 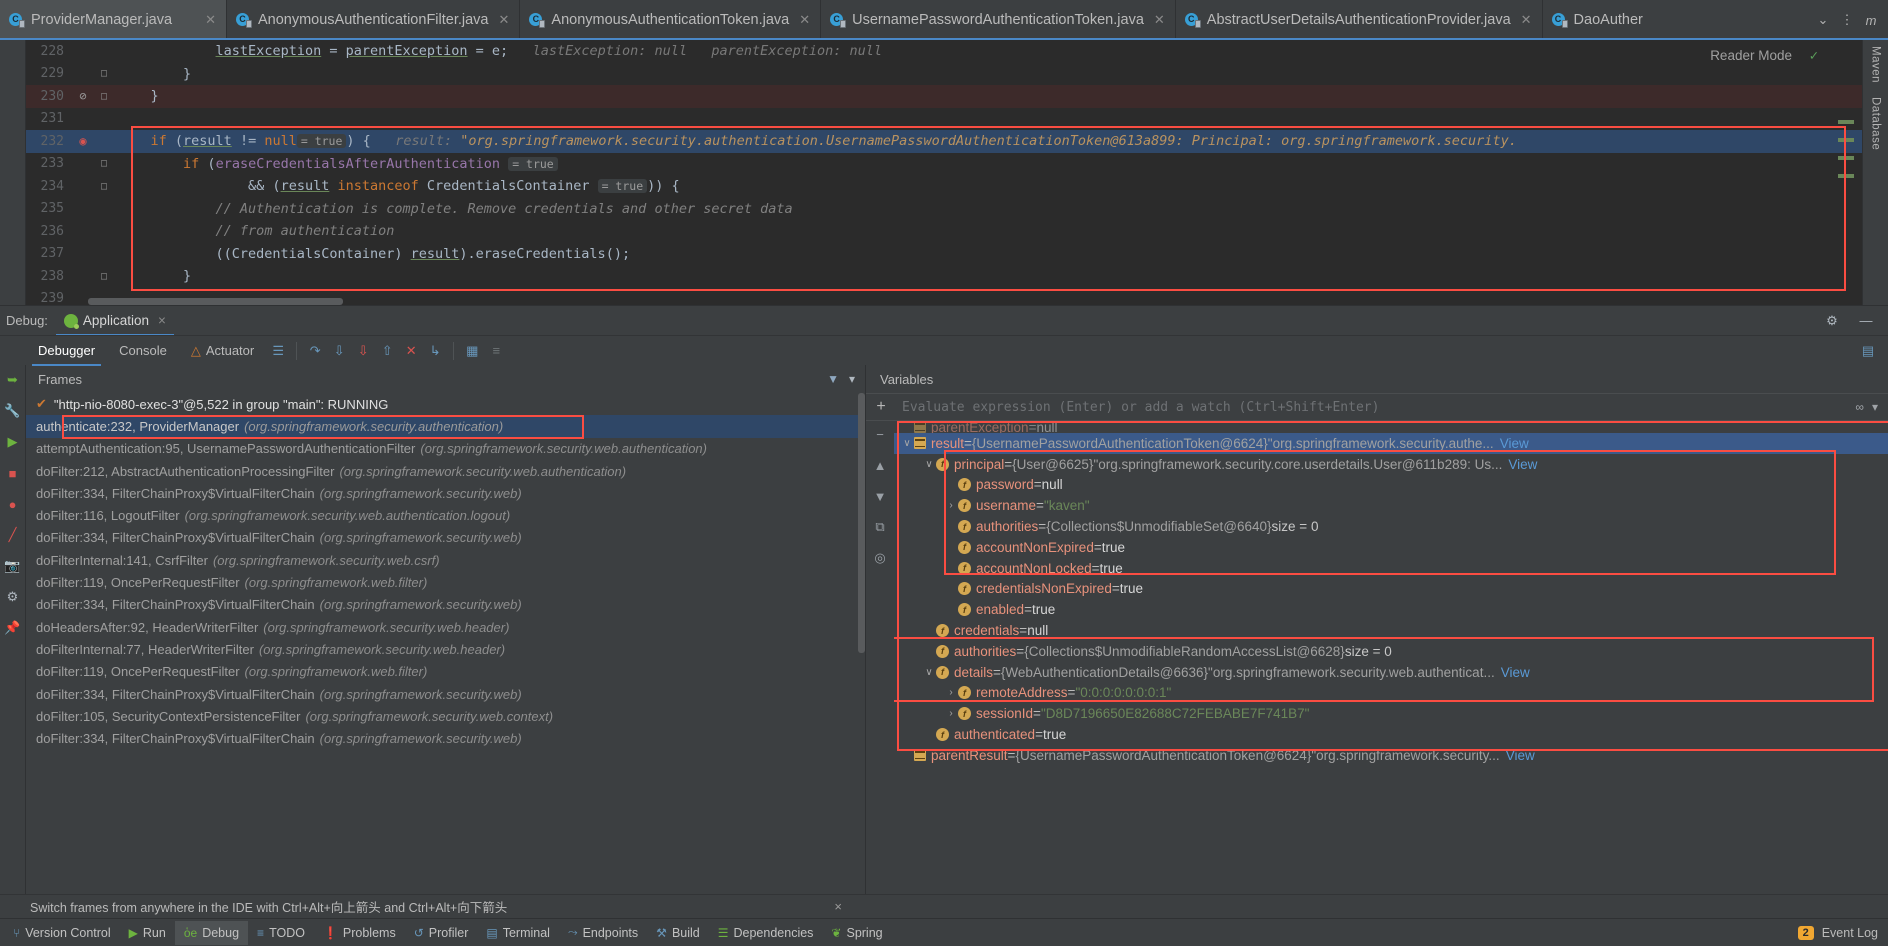 What do you see at coordinates (363, 351) in the screenshot?
I see `force-step-into-icon: ⇩` at bounding box center [363, 351].